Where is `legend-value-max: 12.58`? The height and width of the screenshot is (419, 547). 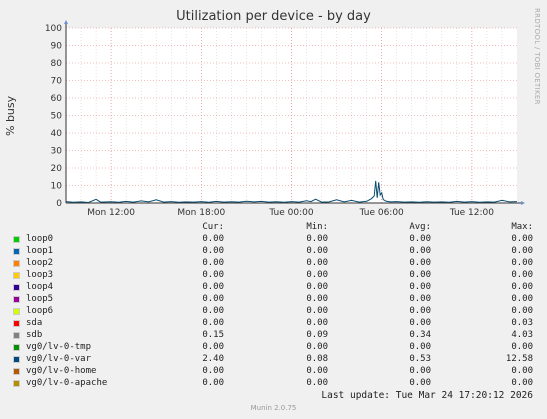 legend-value-max: 12.58 is located at coordinates (519, 359).